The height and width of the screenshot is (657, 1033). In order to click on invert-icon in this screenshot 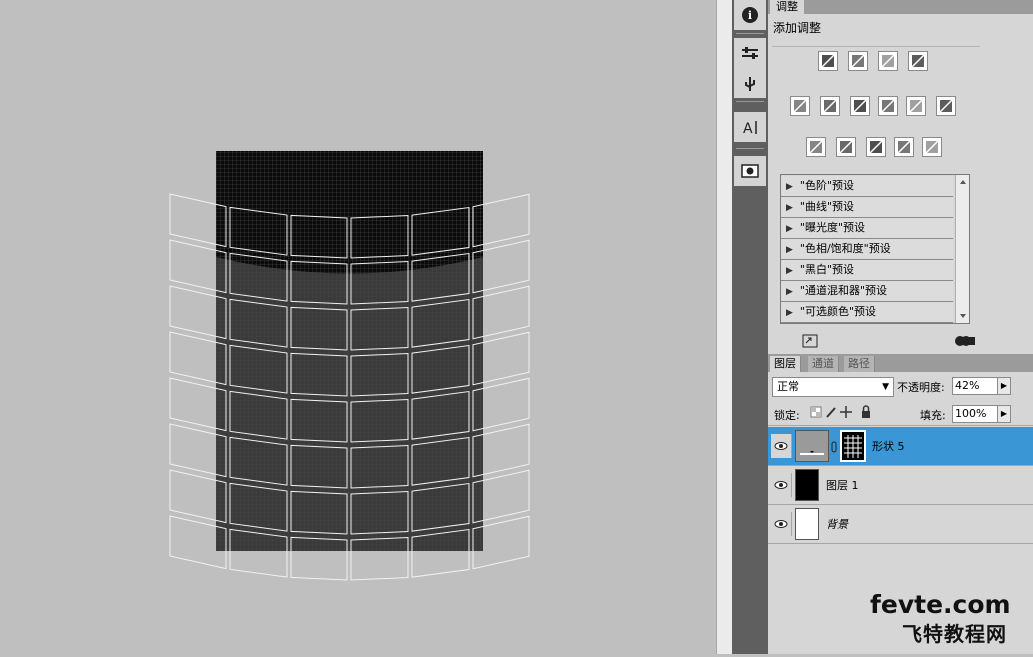, I will do `click(816, 147)`.